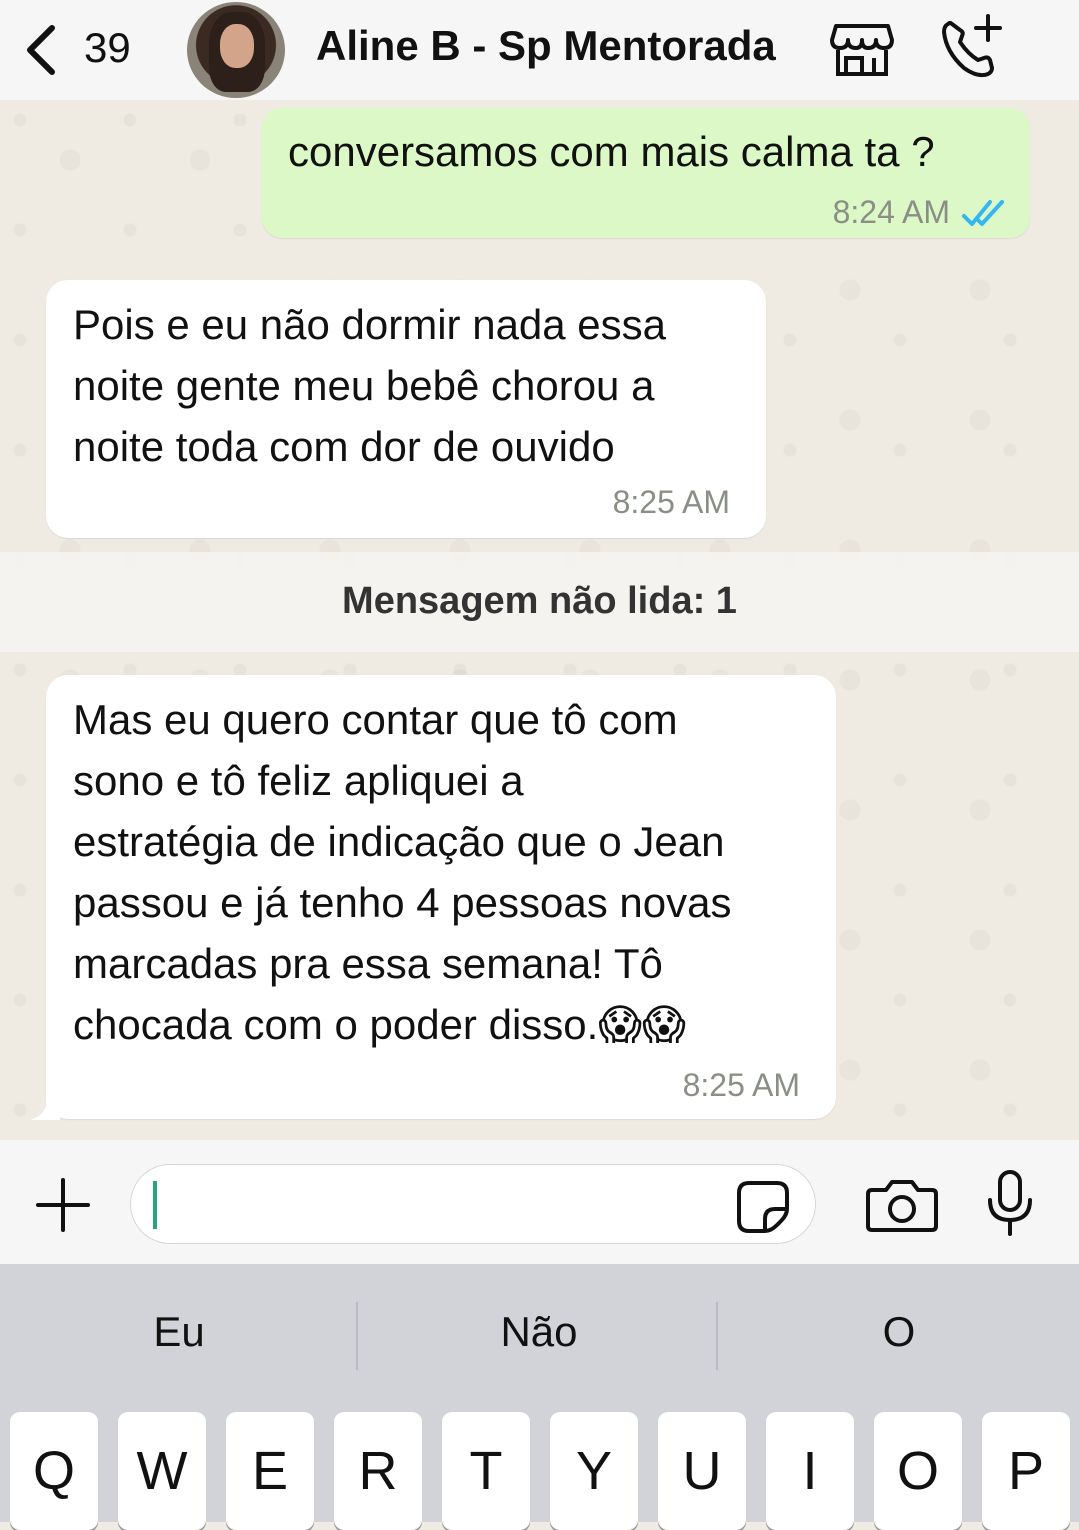 The image size is (1079, 1530). Describe the element at coordinates (891, 212) in the screenshot. I see `message-time: 8:24 AM` at that location.